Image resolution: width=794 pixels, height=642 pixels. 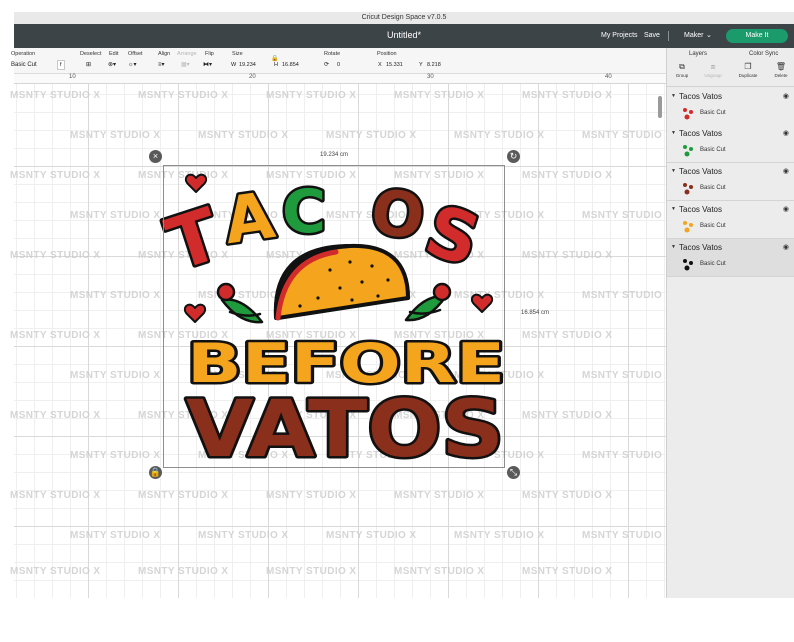 I want to click on panel-tabs: Layers Color Sync, so click(x=730, y=53).